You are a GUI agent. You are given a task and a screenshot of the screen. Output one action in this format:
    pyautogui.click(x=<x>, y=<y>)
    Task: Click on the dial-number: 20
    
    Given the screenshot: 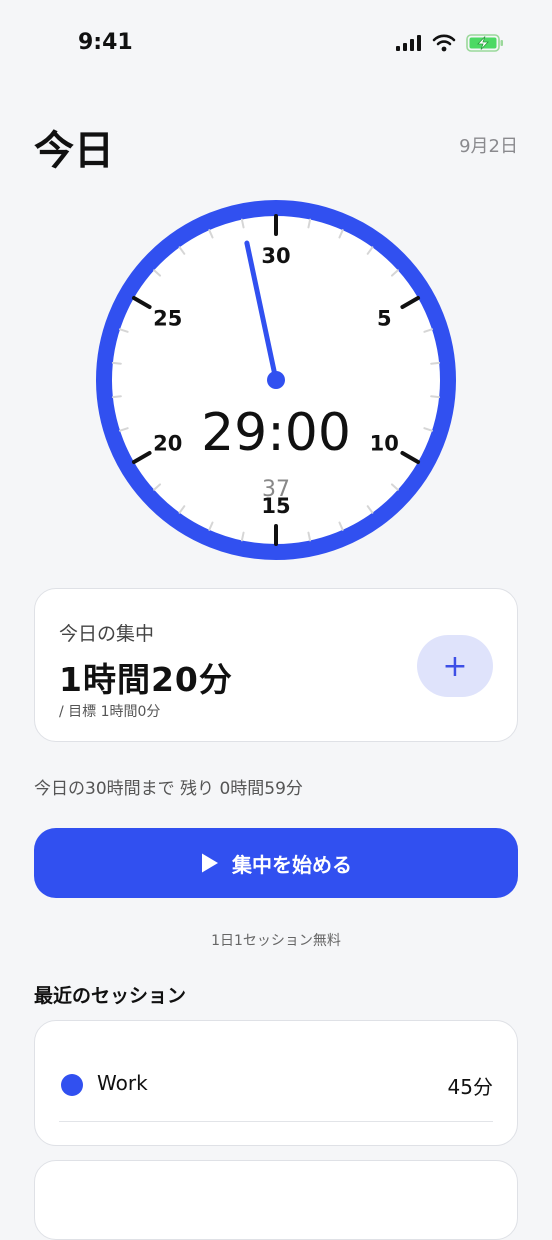 What is the action you would take?
    pyautogui.click(x=167, y=444)
    